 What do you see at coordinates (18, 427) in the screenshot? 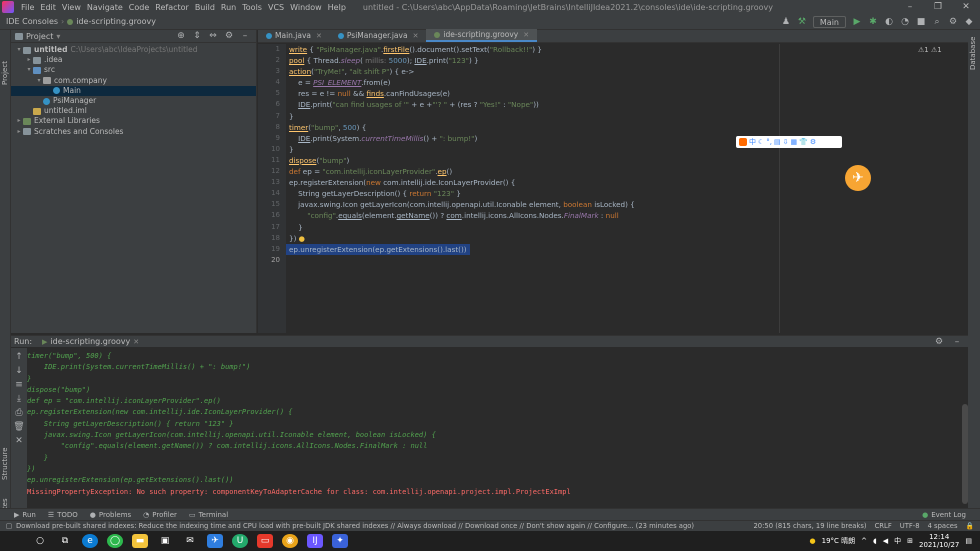
I see `trash-icon: 🗑` at bounding box center [18, 427].